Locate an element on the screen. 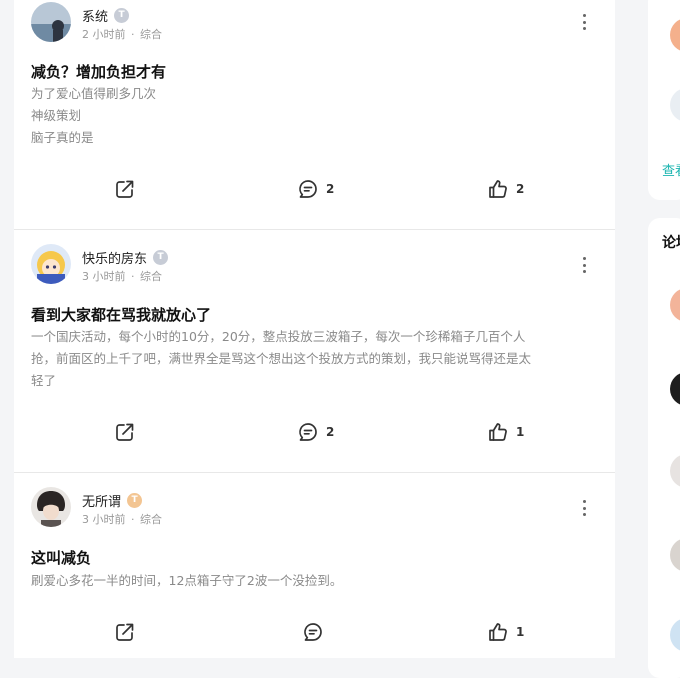 The height and width of the screenshot is (678, 680). post-body: 为了爱心值得刷多几次 神级策划 脑子真的是 is located at coordinates (313, 116).